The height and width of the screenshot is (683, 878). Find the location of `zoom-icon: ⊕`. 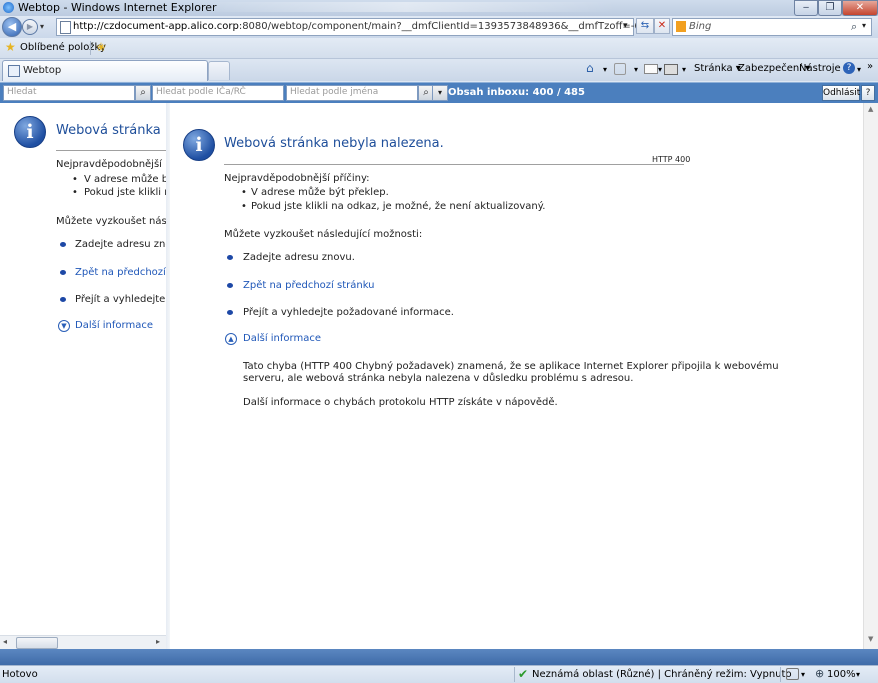

zoom-icon: ⊕ is located at coordinates (819, 673).